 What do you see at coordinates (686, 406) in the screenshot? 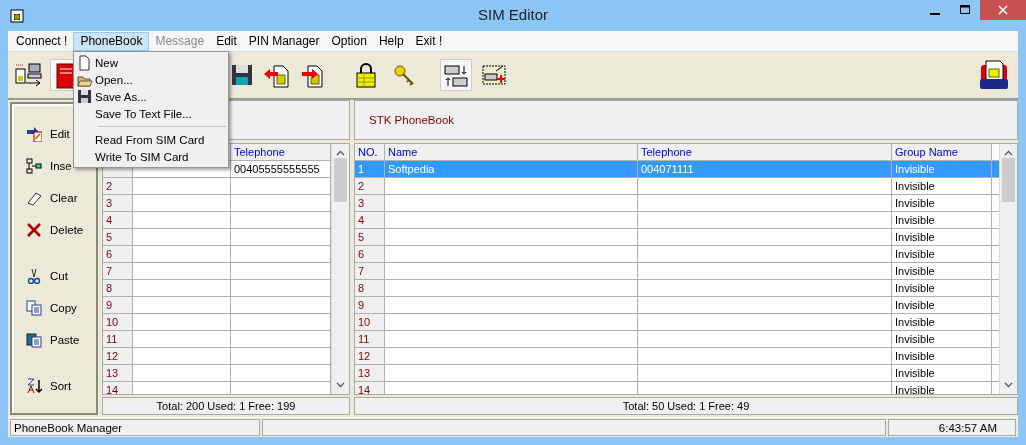
I see `count-summary: Total: 50 Used: 1 Free: 49` at bounding box center [686, 406].